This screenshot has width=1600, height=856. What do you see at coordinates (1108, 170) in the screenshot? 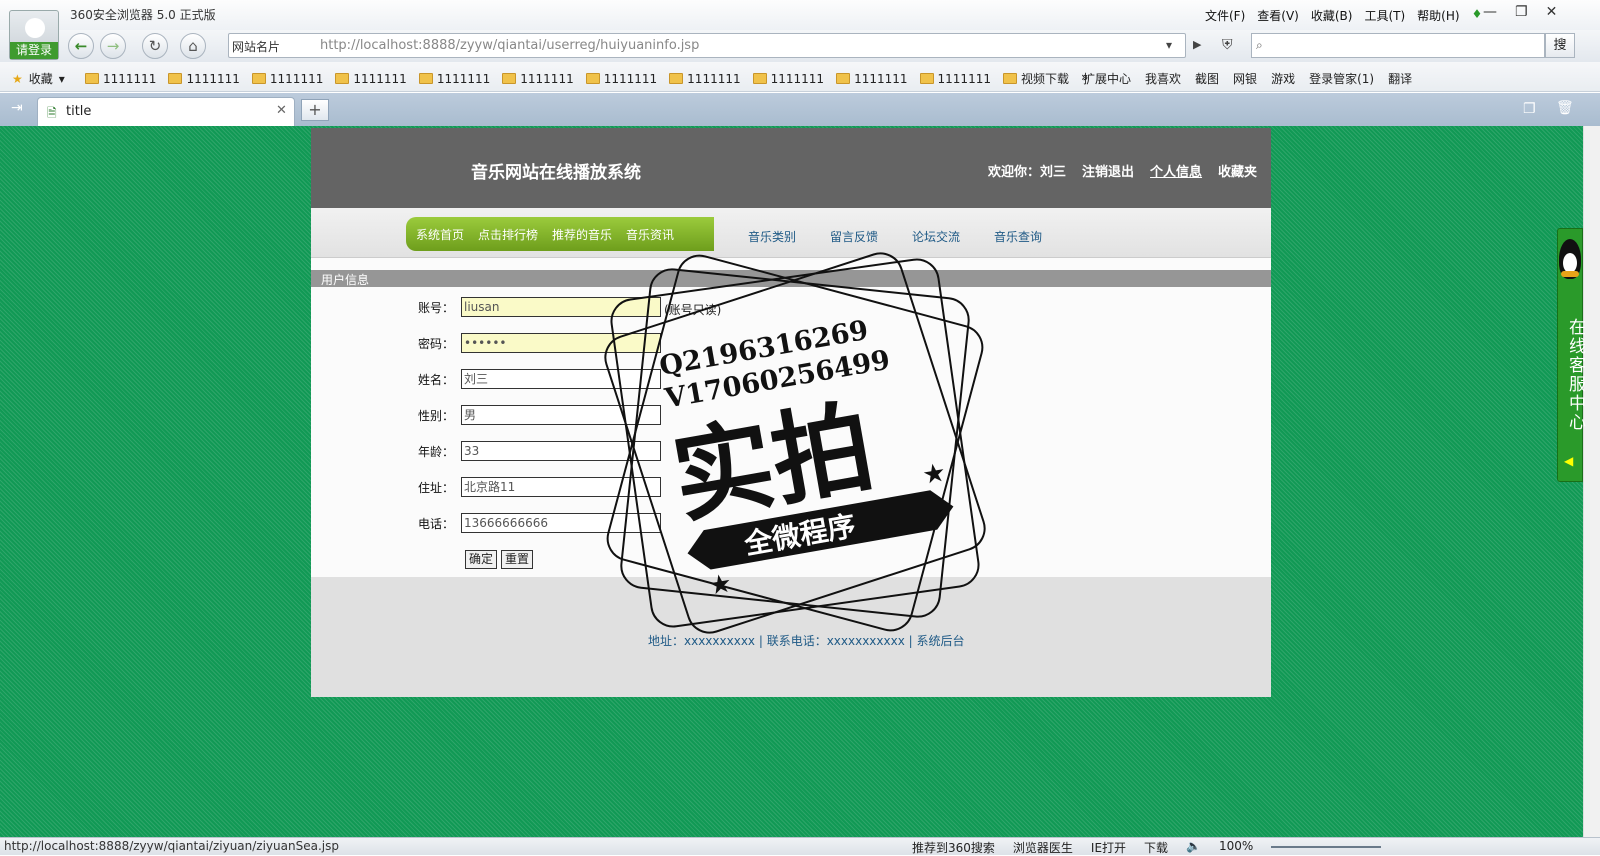
I see `logout-link: 注销退出` at bounding box center [1108, 170].